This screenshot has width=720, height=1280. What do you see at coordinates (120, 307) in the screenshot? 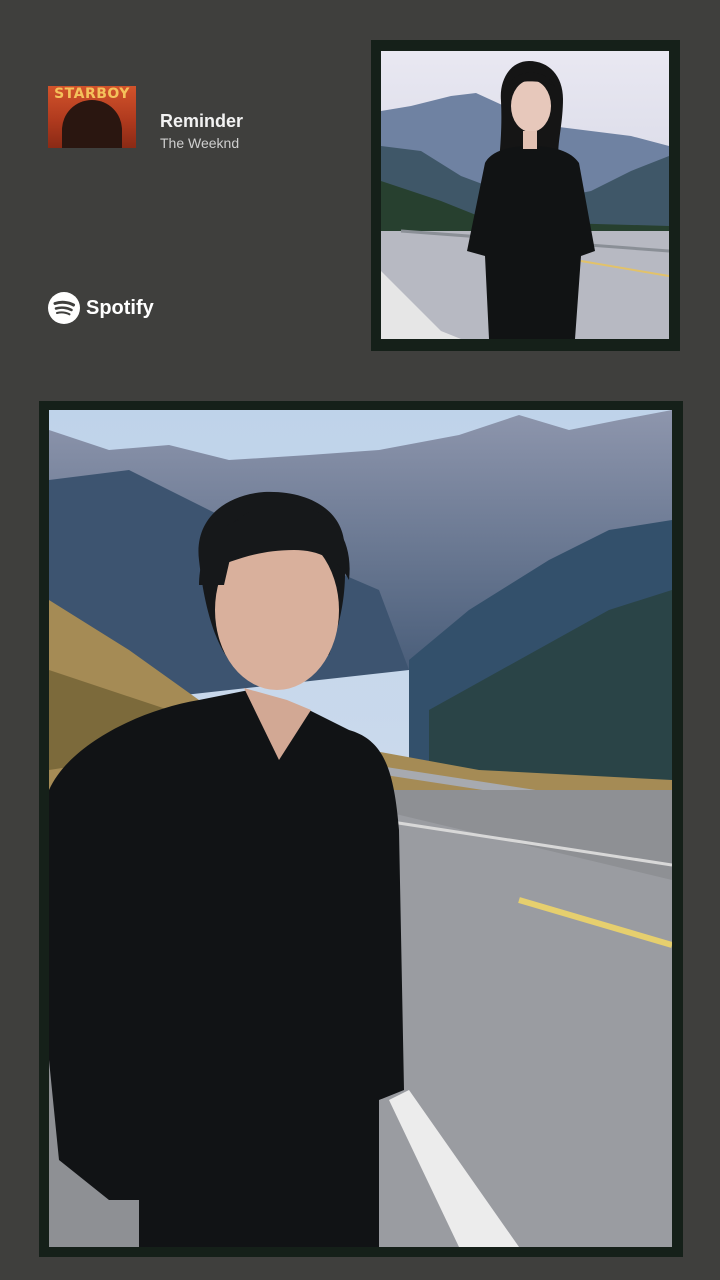
I see `spotify-wordmark: Spotify` at bounding box center [120, 307].